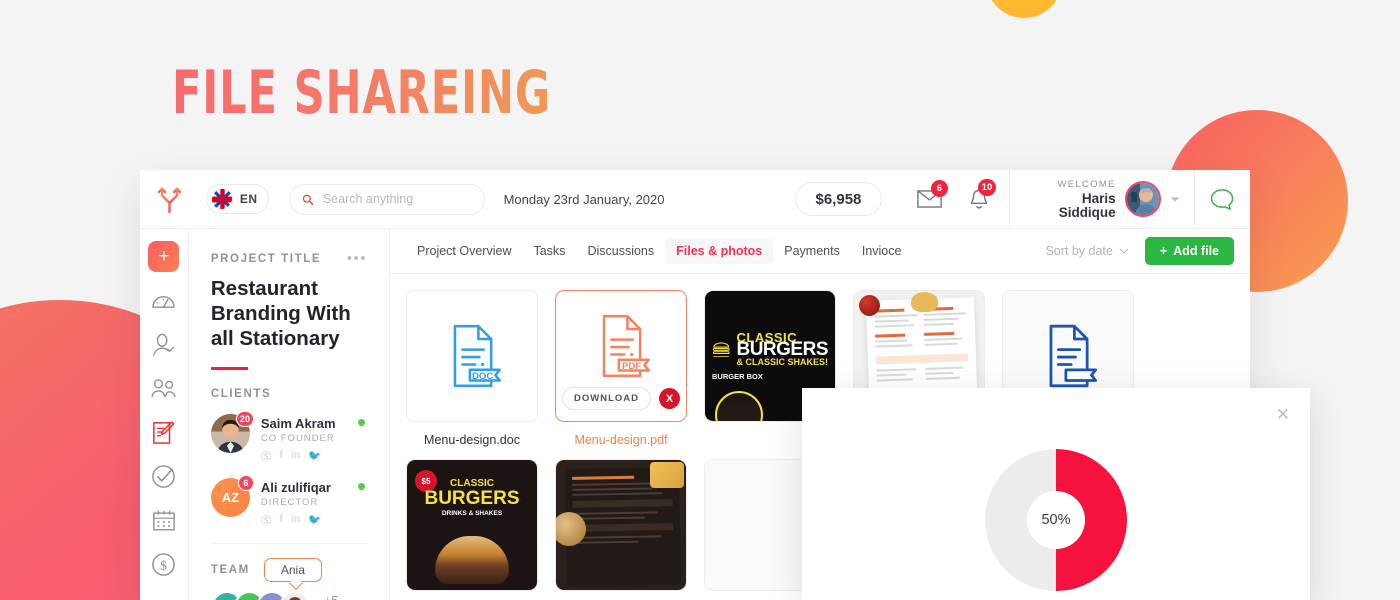 The image size is (1400, 600). I want to click on sidebar-item-calendar, so click(163, 520).